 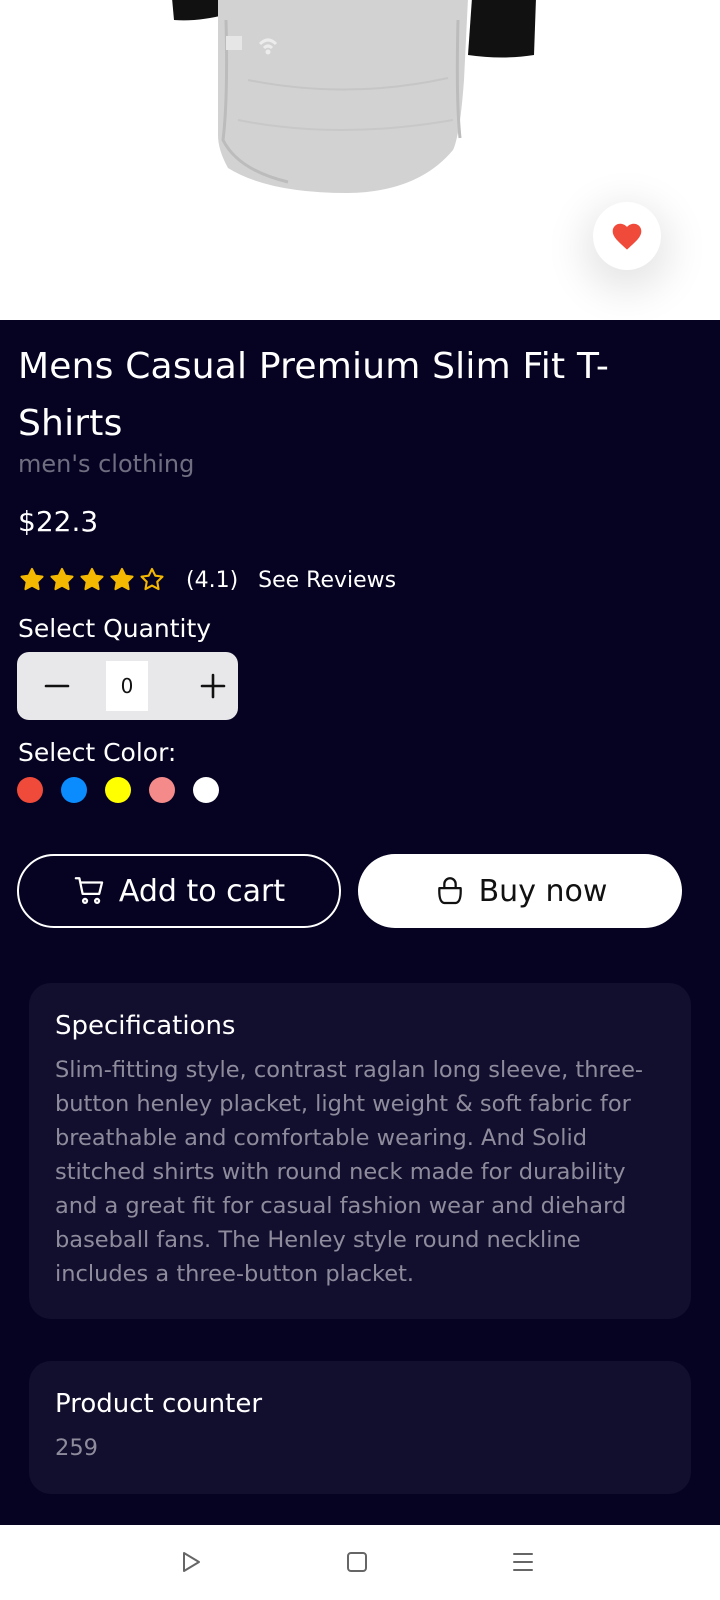 I want to click on buy-now-label: Buy now, so click(x=543, y=891).